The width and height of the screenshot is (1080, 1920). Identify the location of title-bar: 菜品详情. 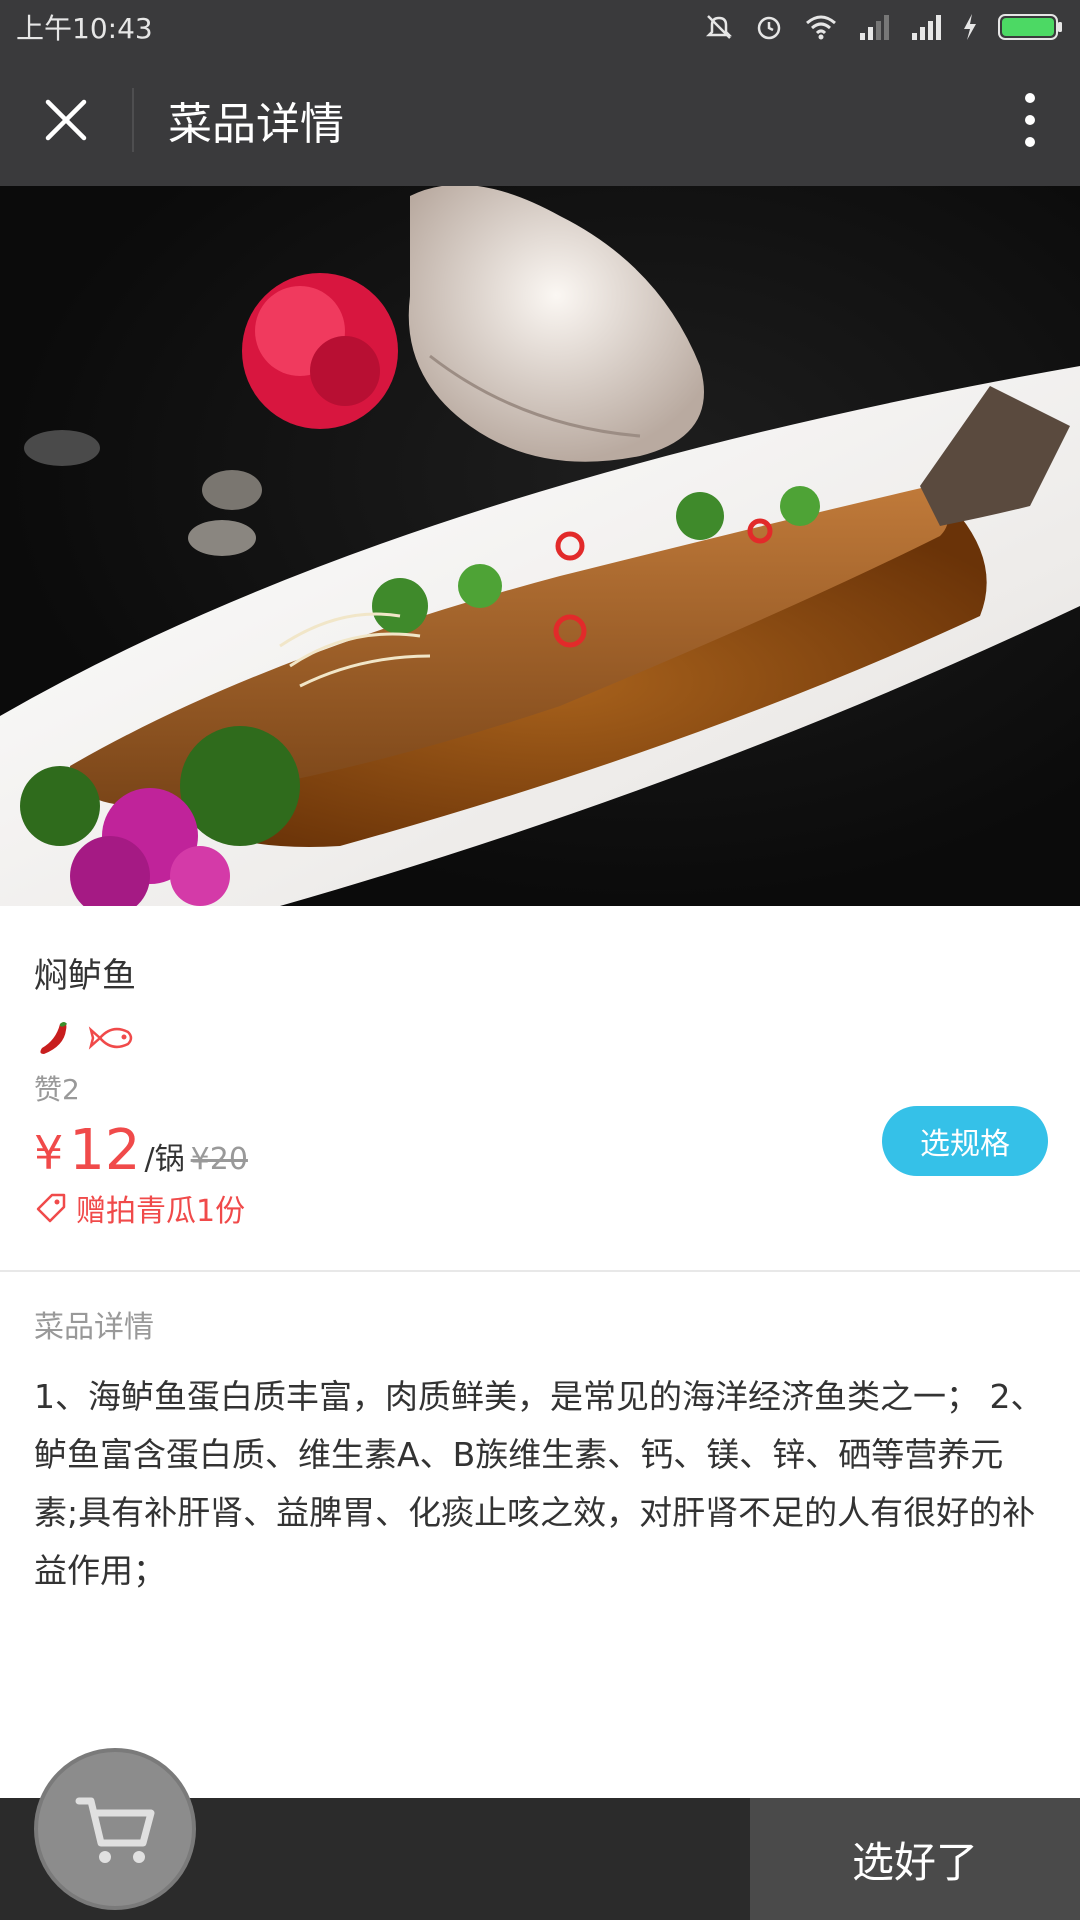
(540, 120).